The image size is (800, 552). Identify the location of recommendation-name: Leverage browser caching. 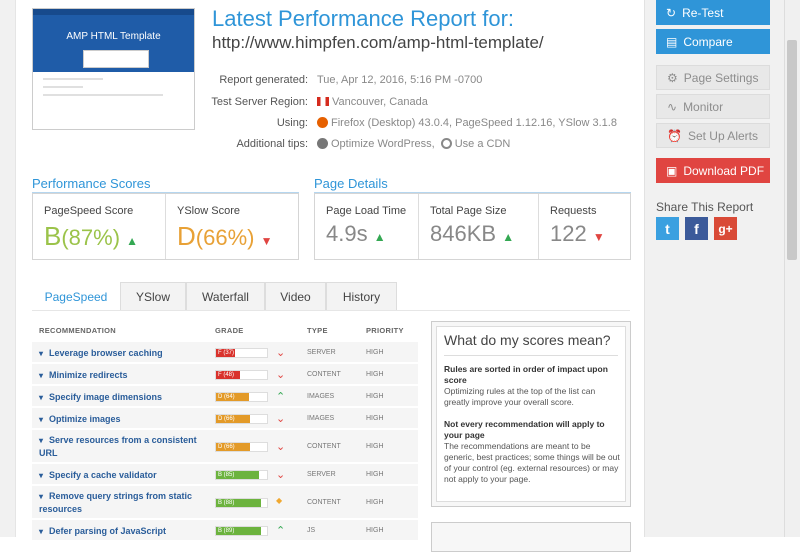
(121, 353).